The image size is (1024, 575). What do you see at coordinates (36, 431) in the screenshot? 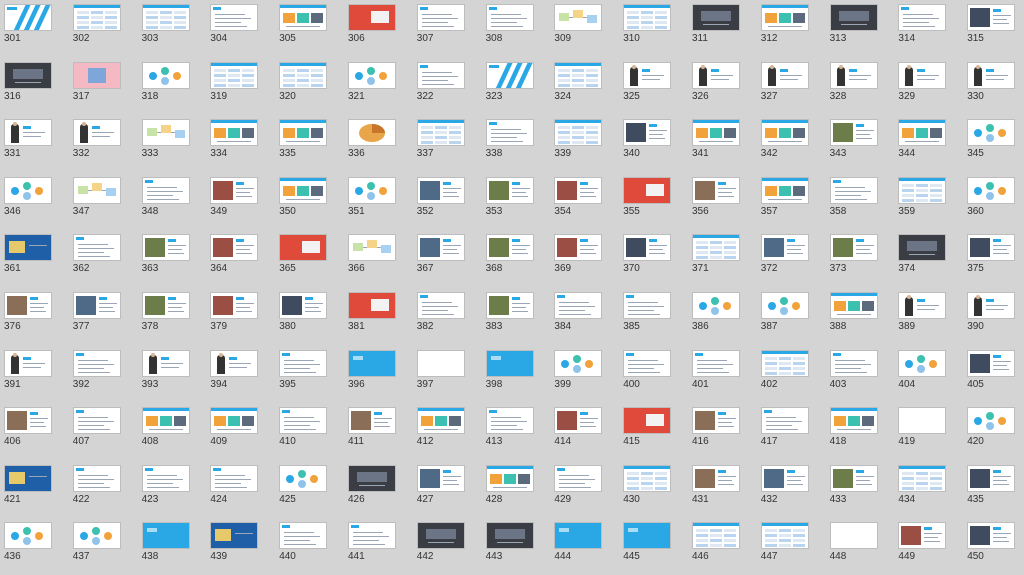
I see `slide-thumbnail: 406` at bounding box center [36, 431].